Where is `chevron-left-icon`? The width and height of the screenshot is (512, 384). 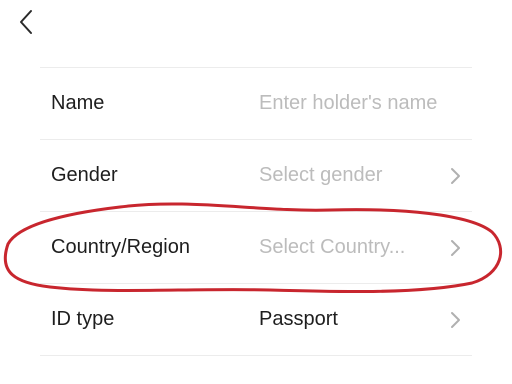 chevron-left-icon is located at coordinates (26, 22).